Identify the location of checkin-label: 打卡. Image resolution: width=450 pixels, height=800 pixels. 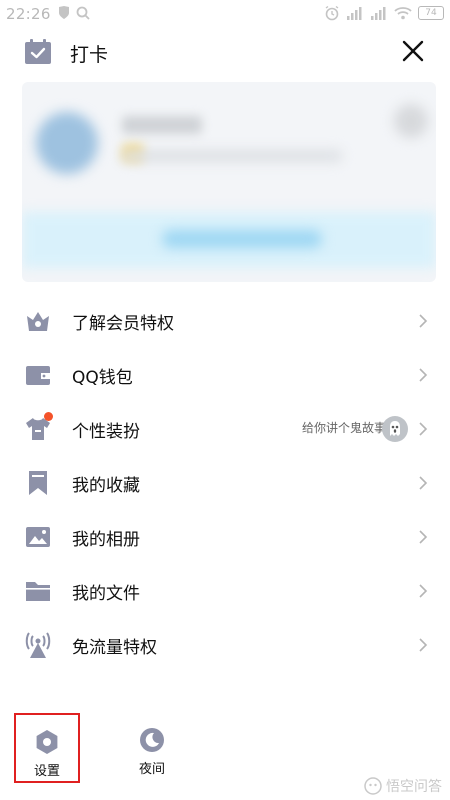
(89, 53).